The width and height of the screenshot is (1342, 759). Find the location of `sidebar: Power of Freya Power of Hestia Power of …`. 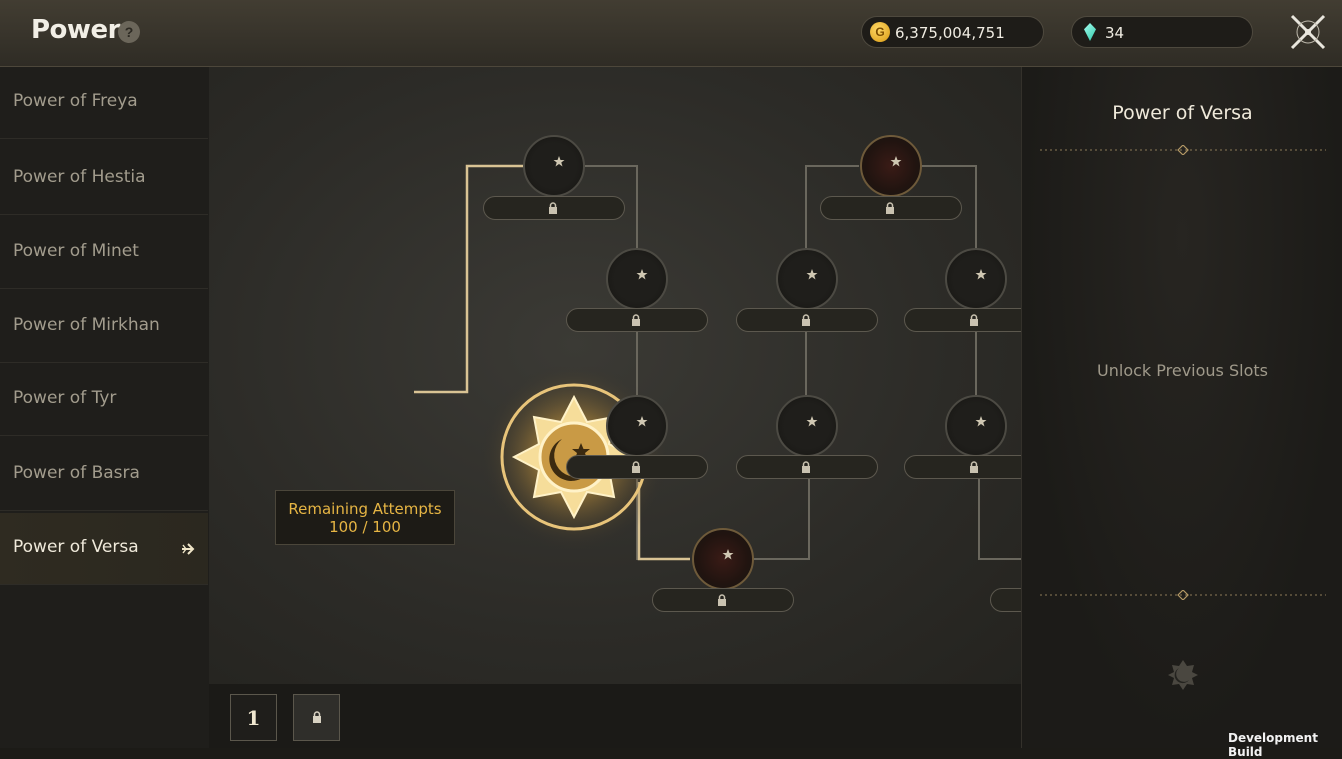

sidebar: Power of Freya Power of Hestia Power of … is located at coordinates (105, 407).